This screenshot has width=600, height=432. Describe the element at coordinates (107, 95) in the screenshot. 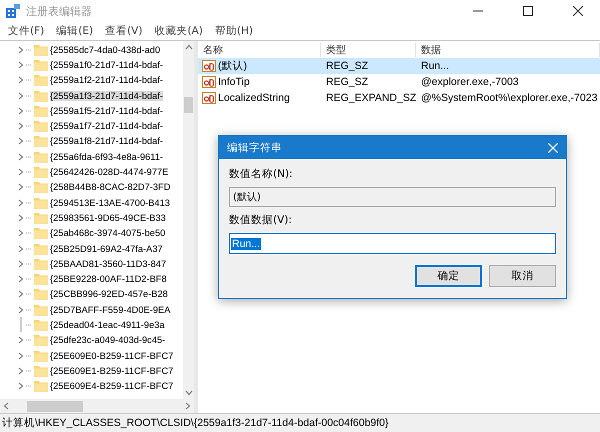

I see `tree-item: {2559a1f3-21d7-11d4-bdaf-` at that location.